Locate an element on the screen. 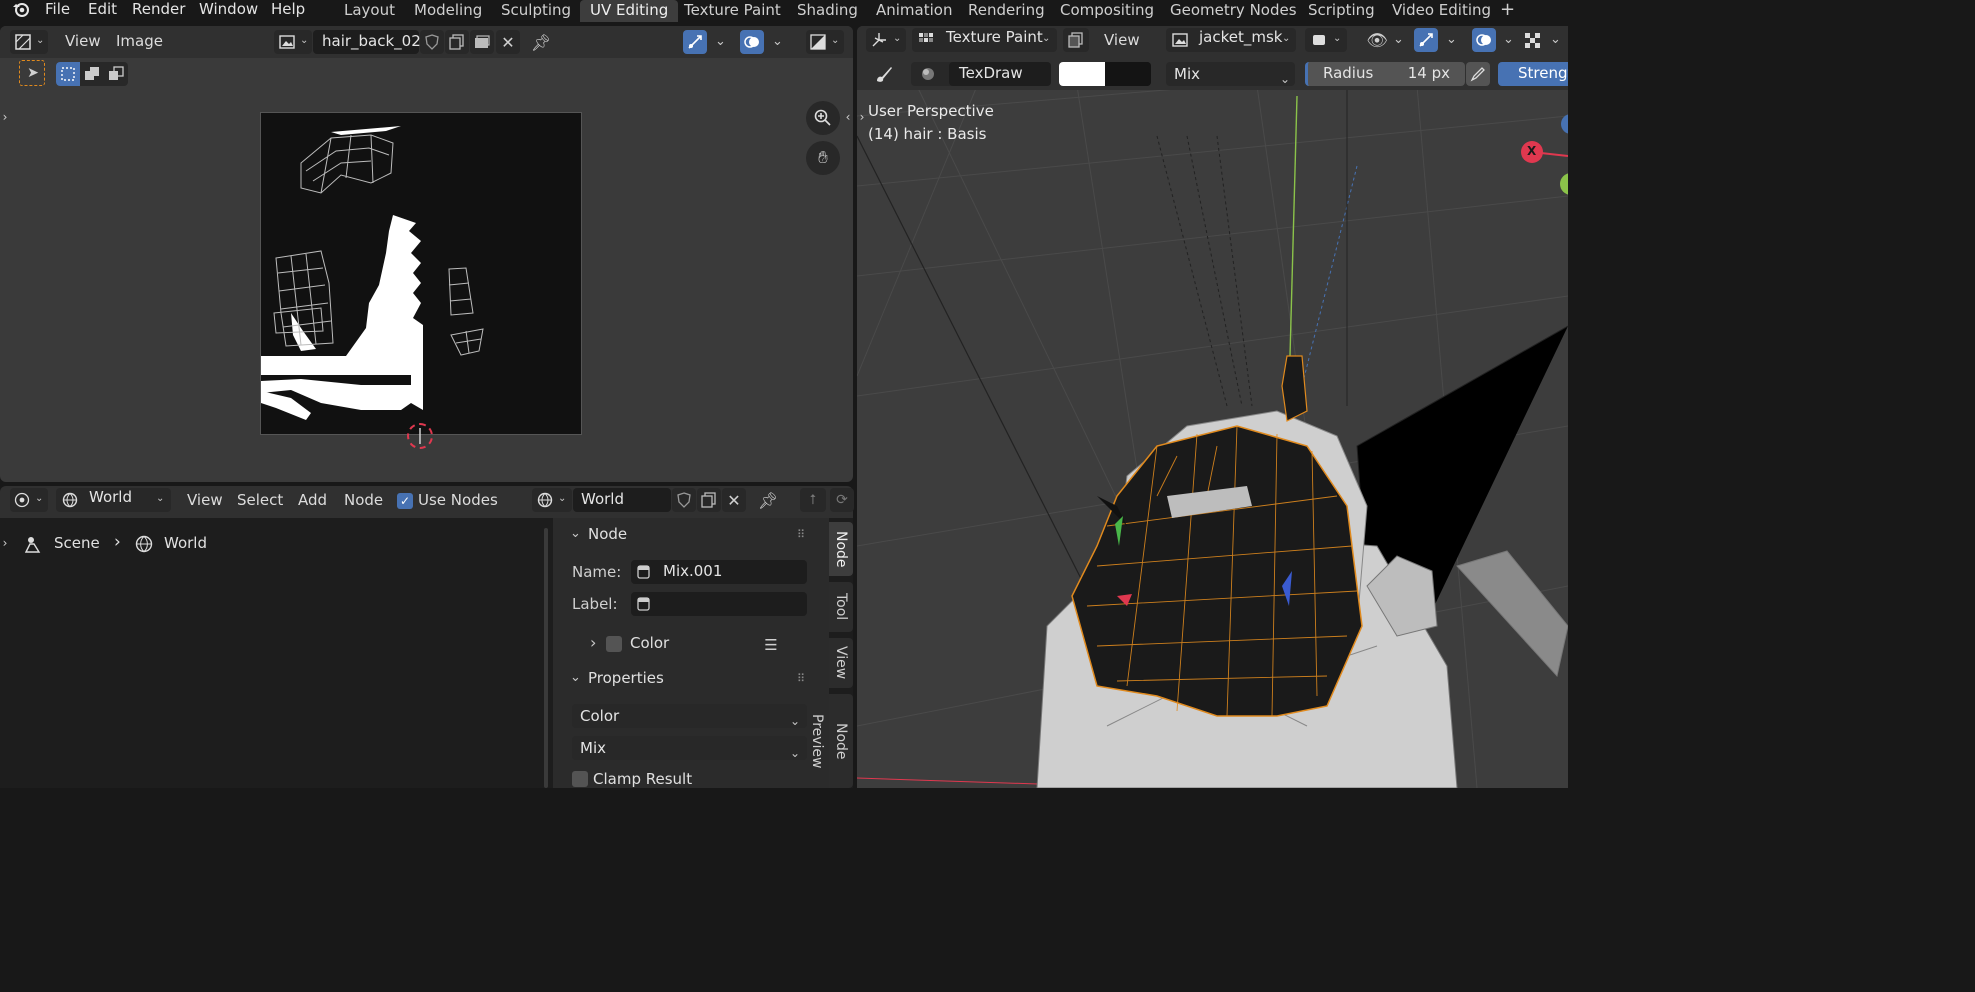 This screenshot has height=992, width=1975. menu-help: Help is located at coordinates (288, 11).